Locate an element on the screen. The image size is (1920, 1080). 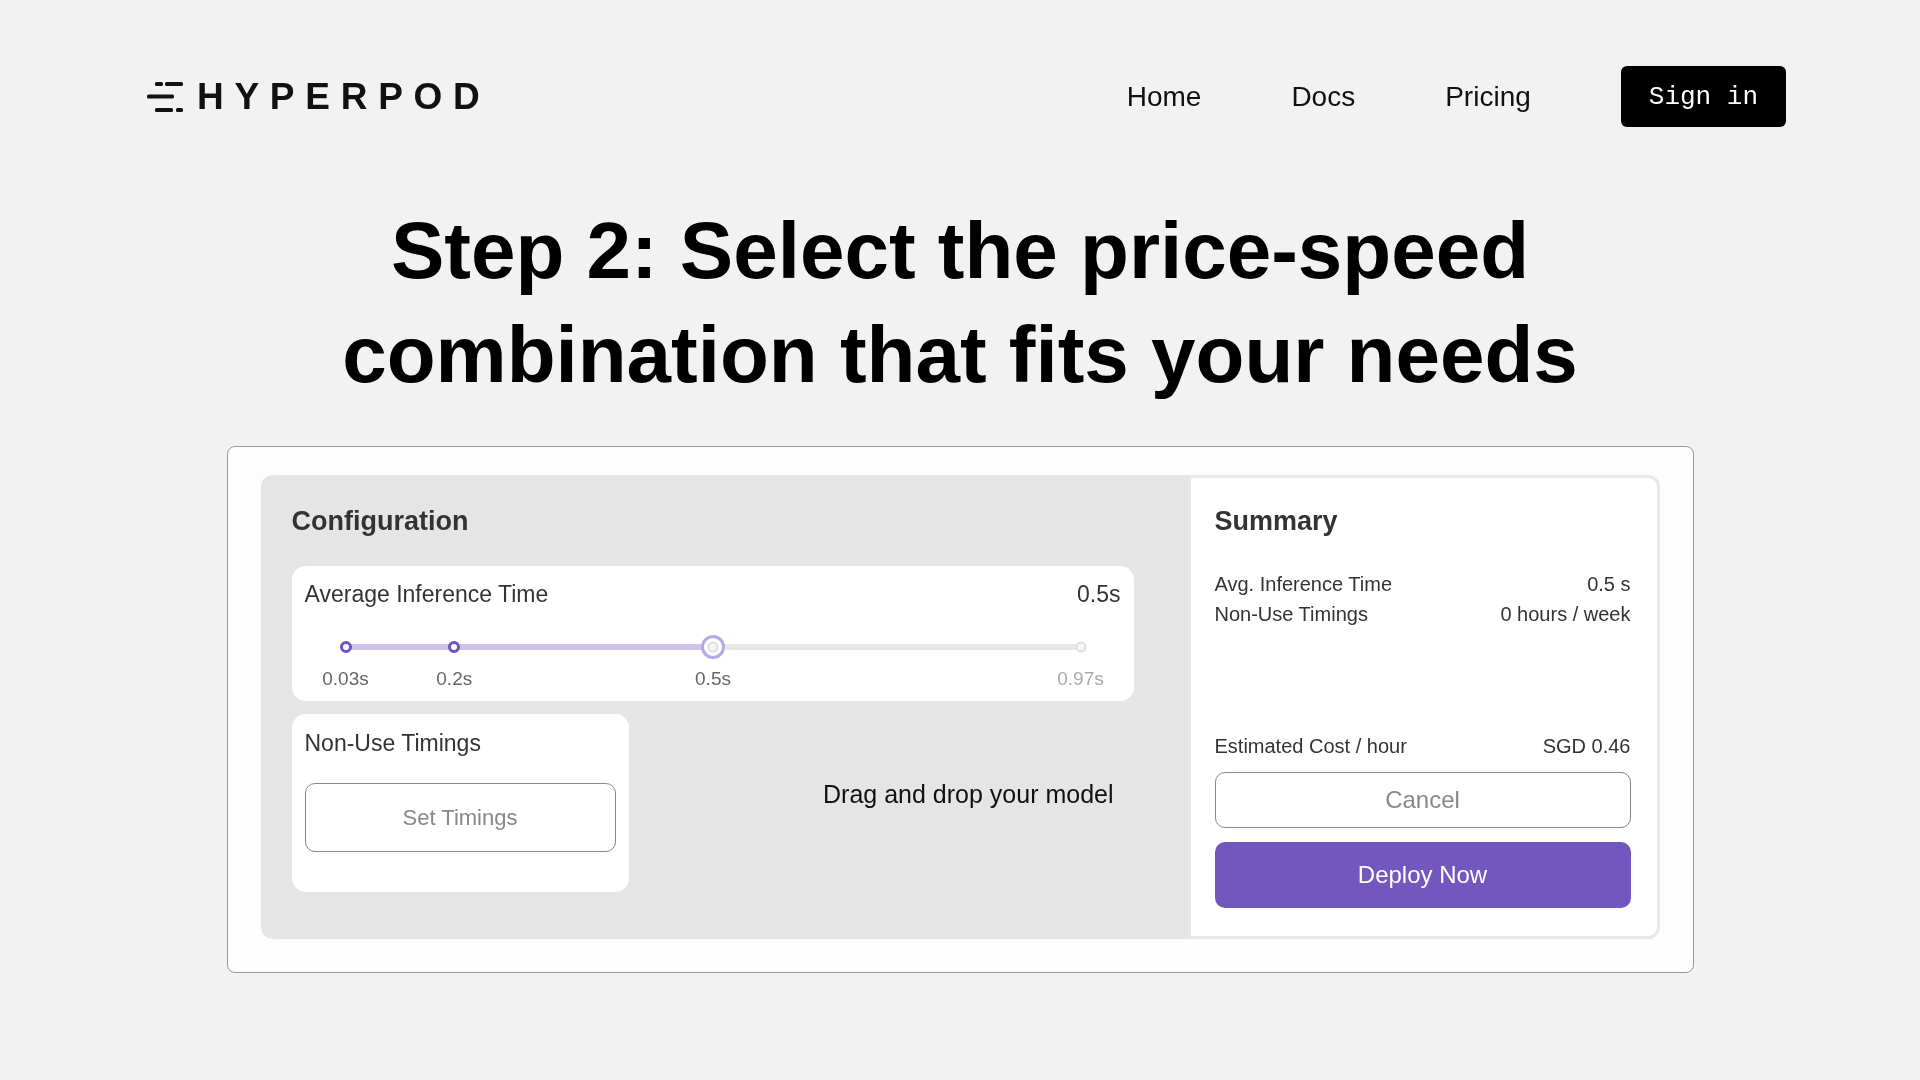
summary-label: Non-Use Timings is located at coordinates (1291, 614).